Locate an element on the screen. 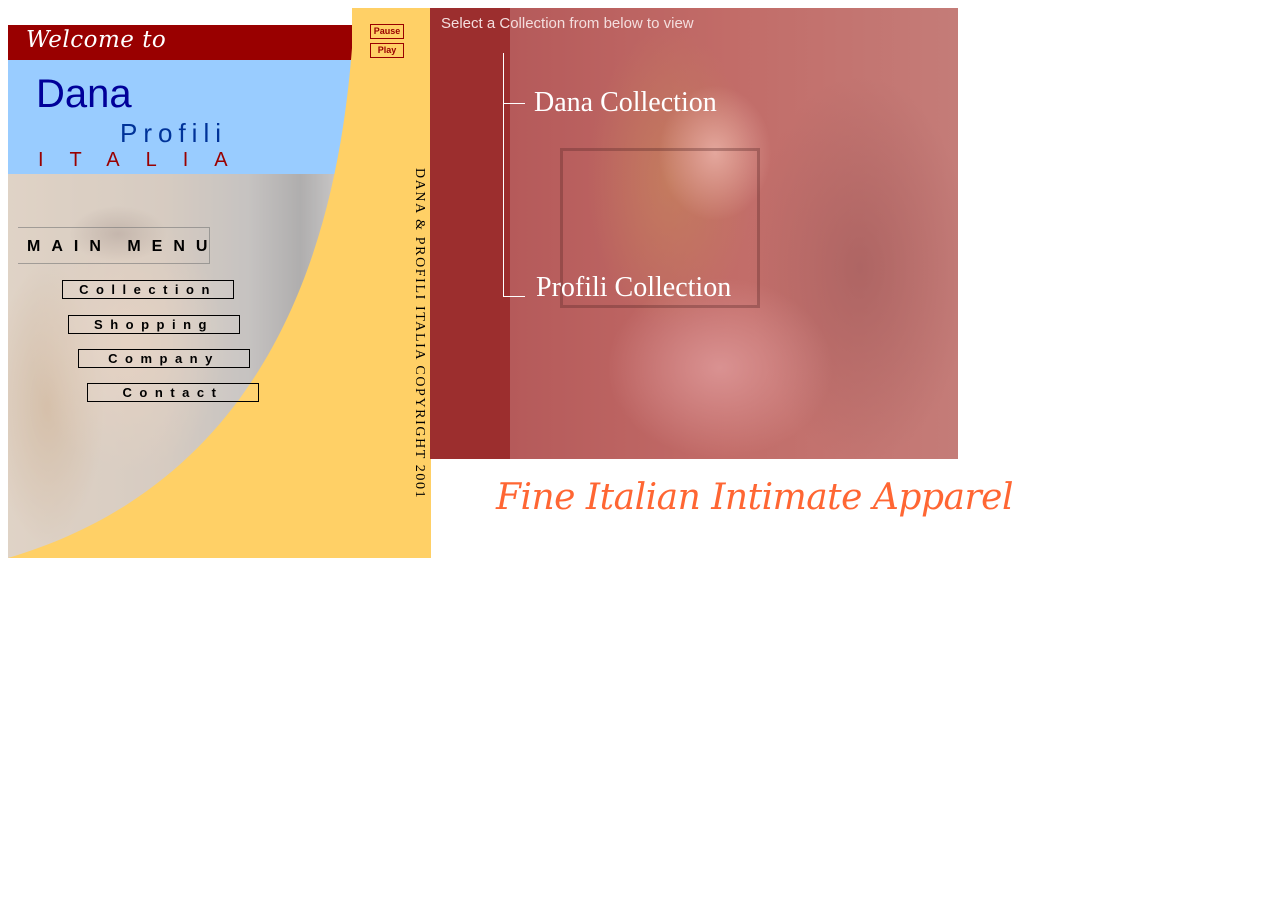 This screenshot has width=1280, height=899. profili-collection-link: Profili Collection is located at coordinates (633, 288).